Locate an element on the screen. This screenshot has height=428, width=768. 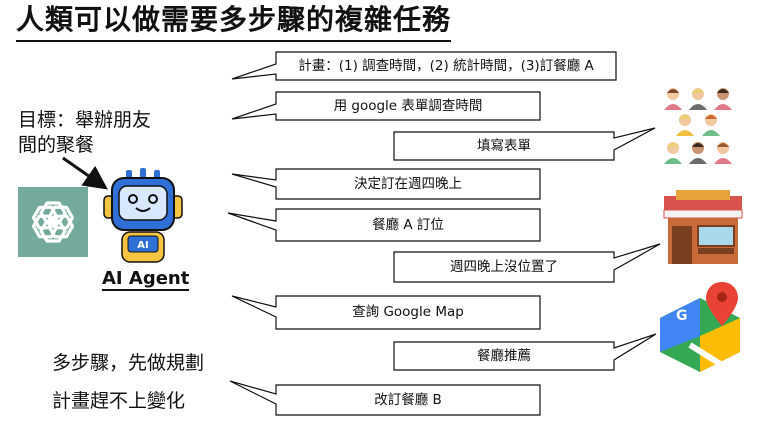
robot-icon: AI is located at coordinates (143, 215).